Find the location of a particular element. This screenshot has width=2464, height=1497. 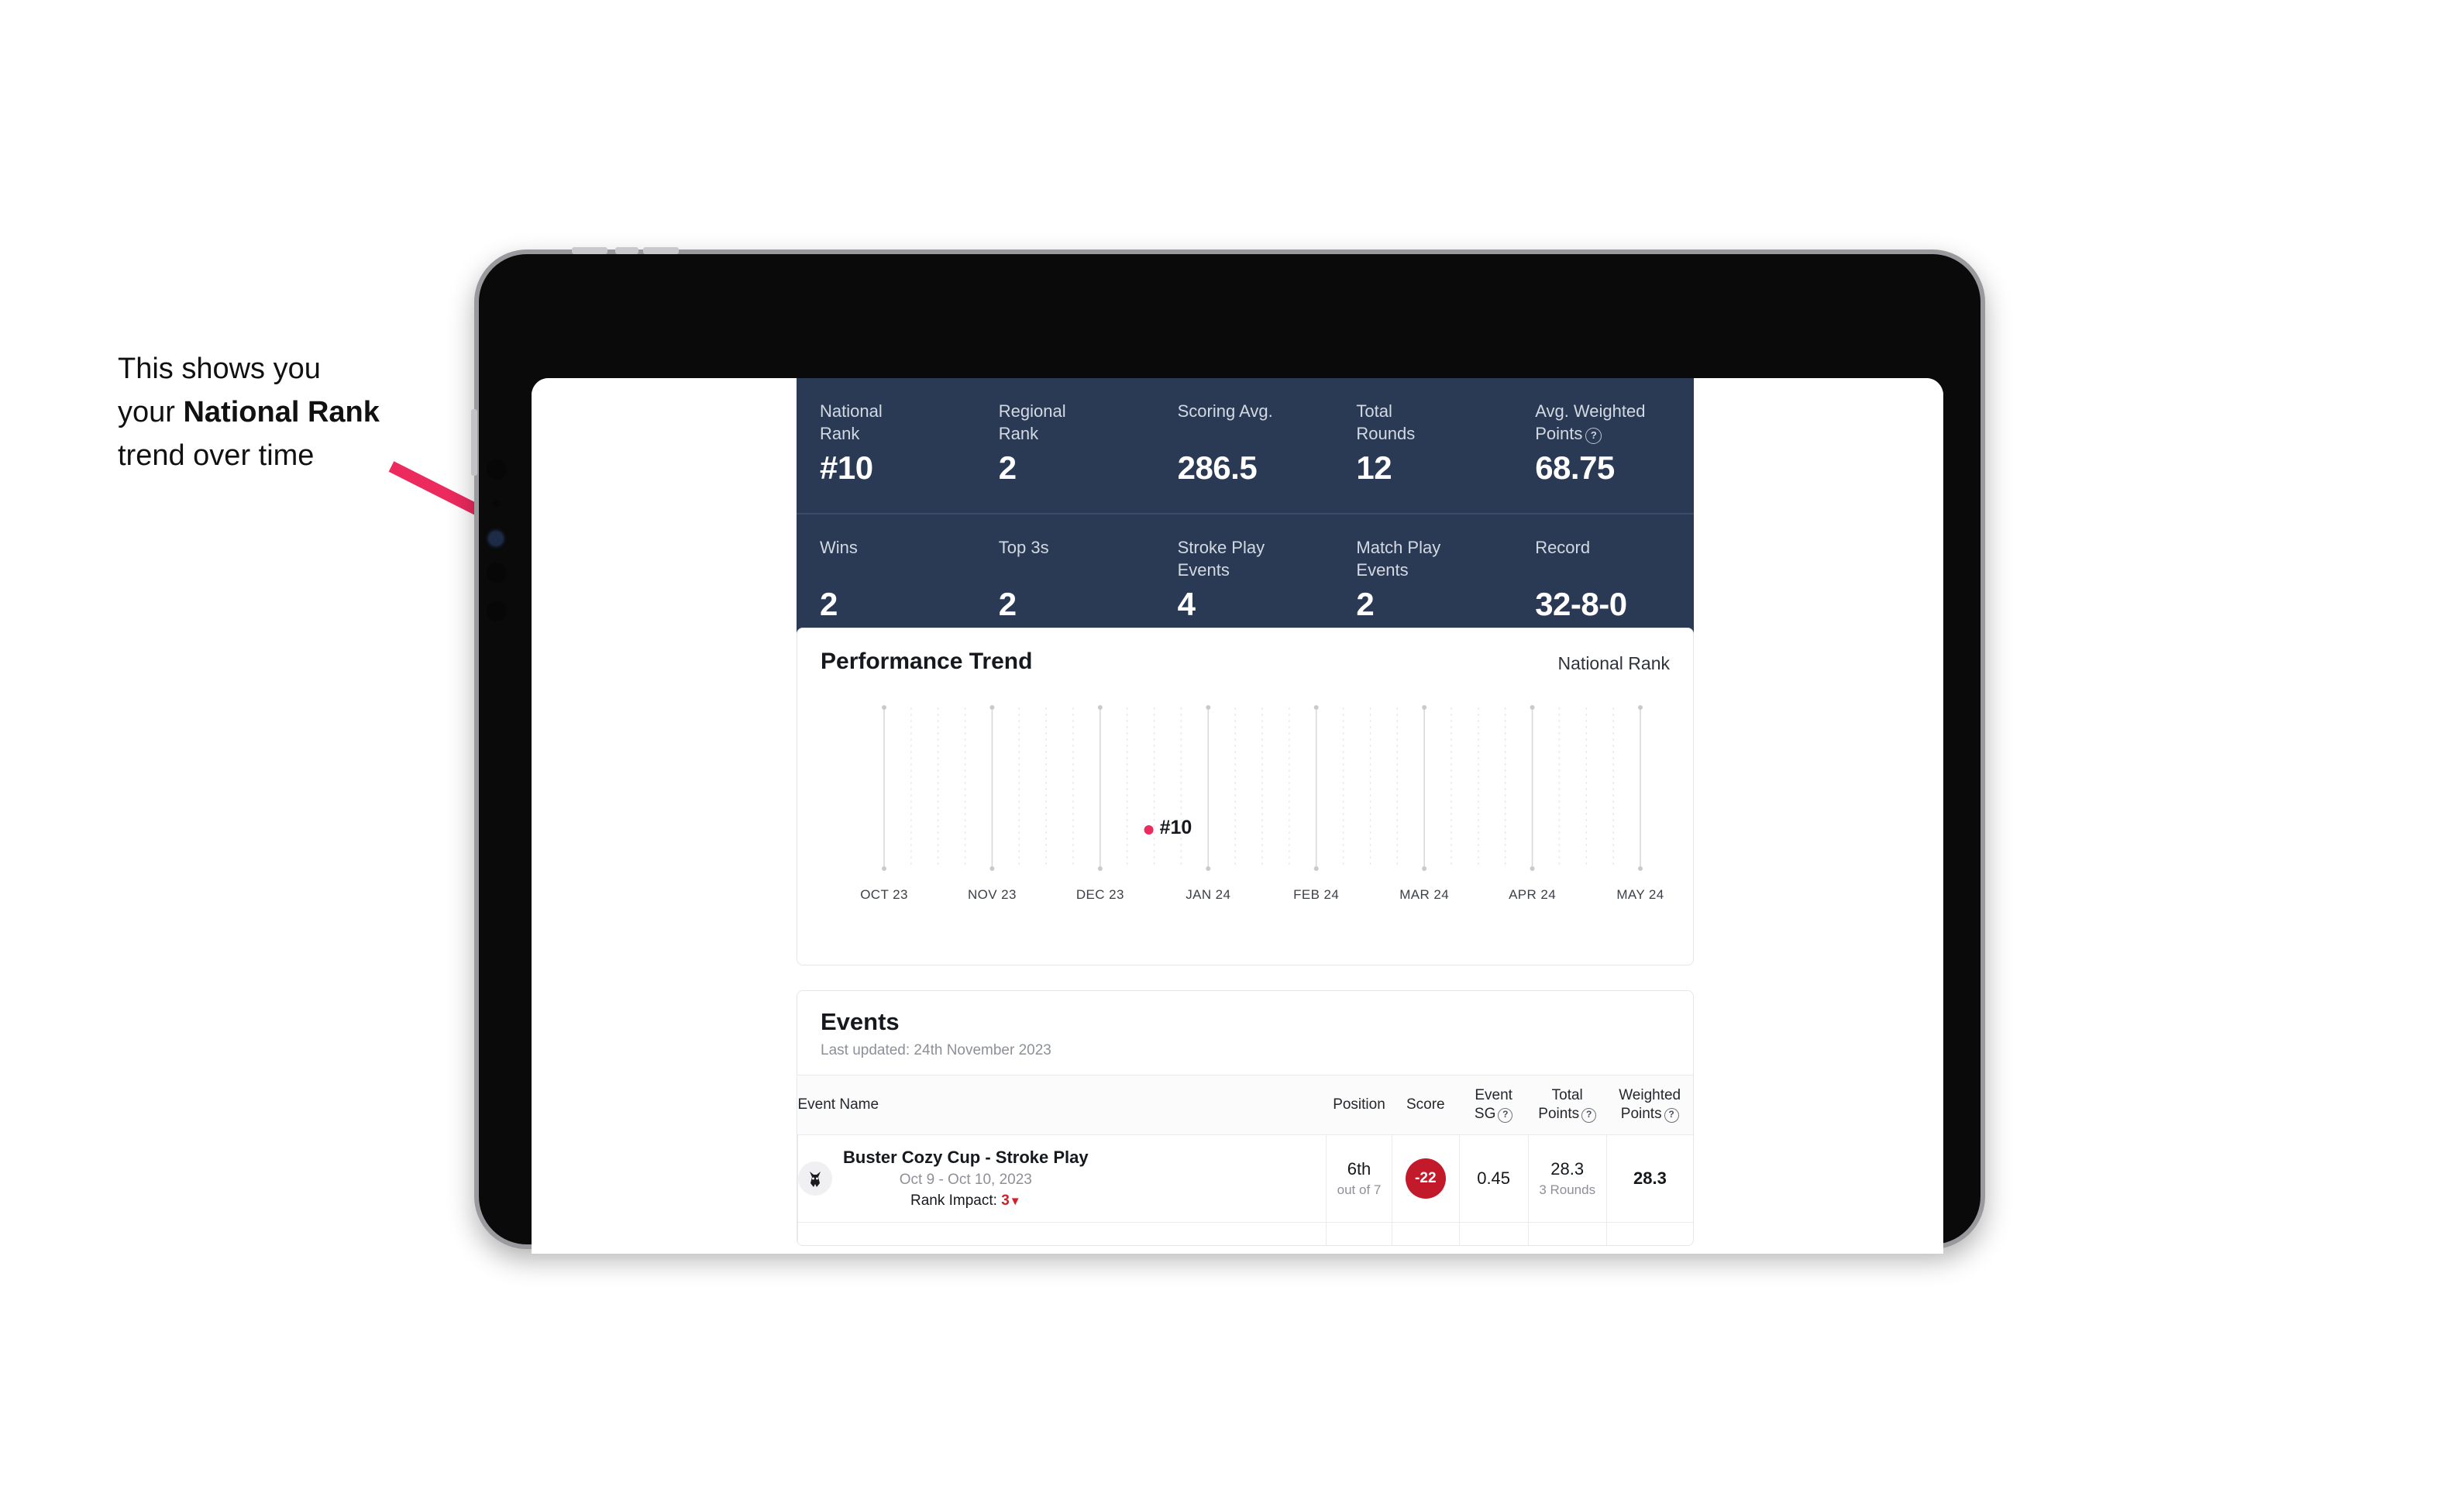

arrow-down-icon: ▼ is located at coordinates (1015, 1201).